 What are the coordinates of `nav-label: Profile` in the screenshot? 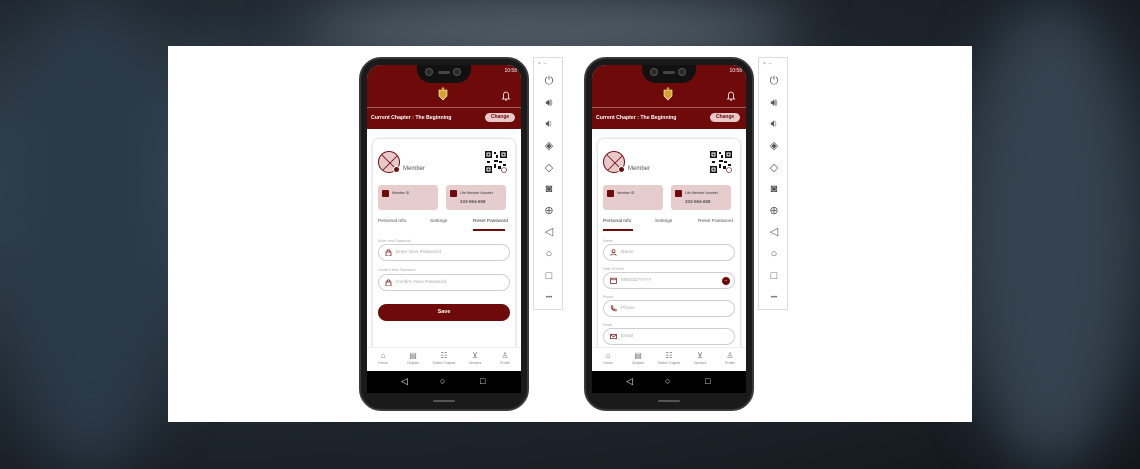 It's located at (505, 363).